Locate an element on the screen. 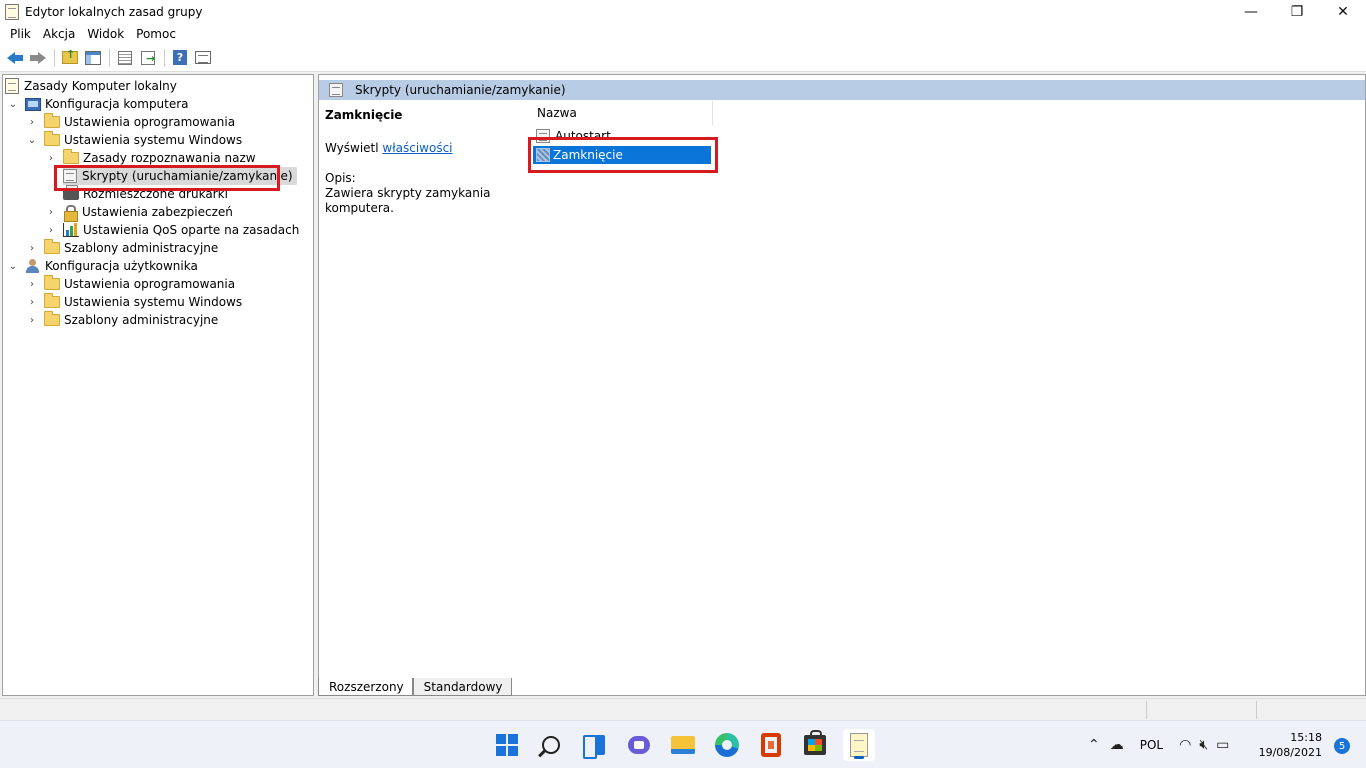  tree-item-cc-windows: ⌄ Ustawienia systemu Windows is located at coordinates (134, 140).